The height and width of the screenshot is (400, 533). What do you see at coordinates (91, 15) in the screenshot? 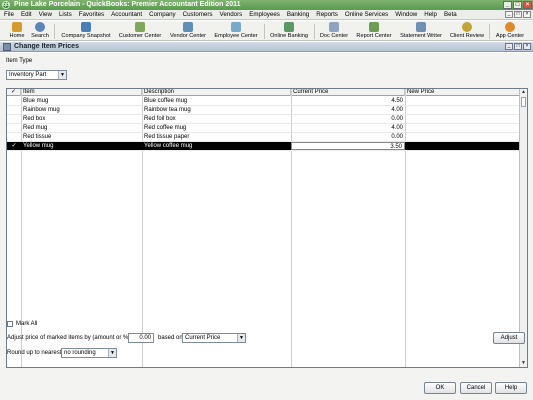
I see `menu-favorites: Favorites` at bounding box center [91, 15].